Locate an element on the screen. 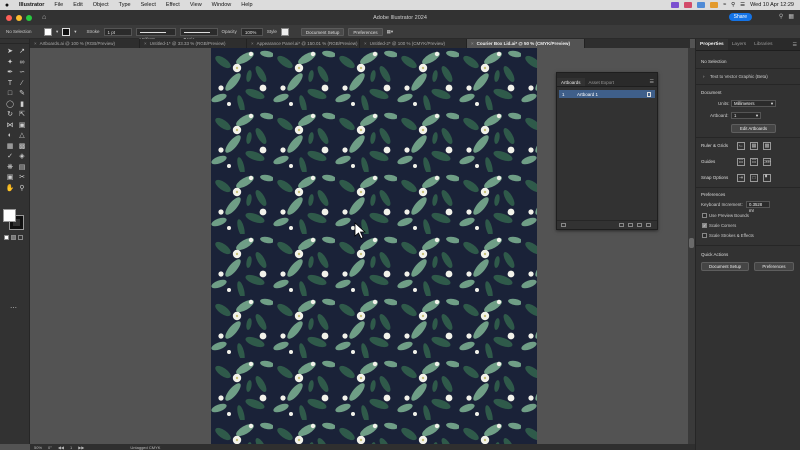  perspective-grid-tool-icon: △ is located at coordinates (22, 136).